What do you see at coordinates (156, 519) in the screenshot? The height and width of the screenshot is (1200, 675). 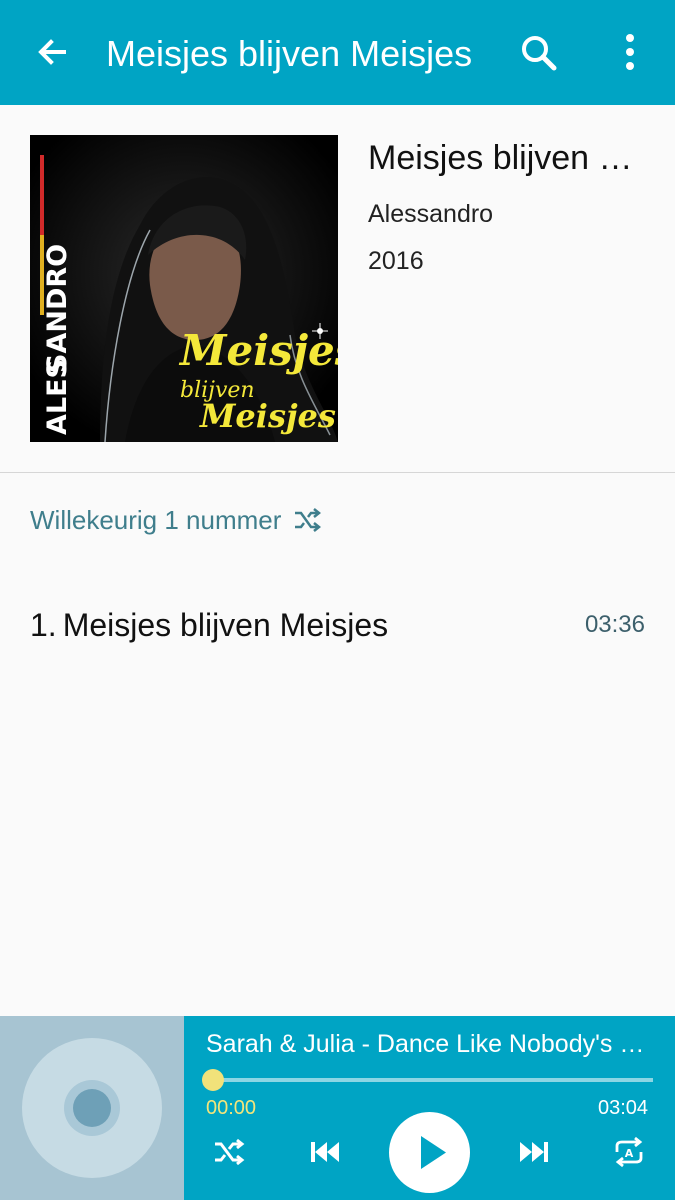 I see `shuffle-label: Willekeurig 1 nummer` at bounding box center [156, 519].